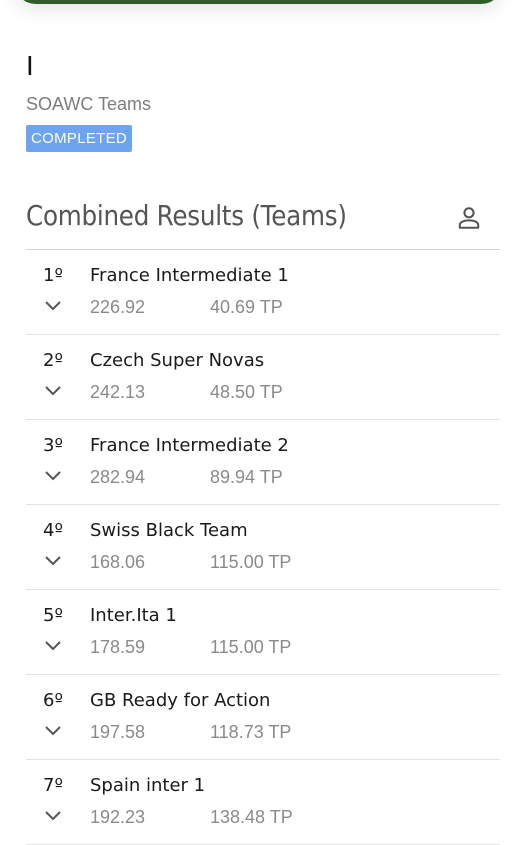 The width and height of the screenshot is (517, 845). Describe the element at coordinates (469, 218) in the screenshot. I see `person-icon` at that location.